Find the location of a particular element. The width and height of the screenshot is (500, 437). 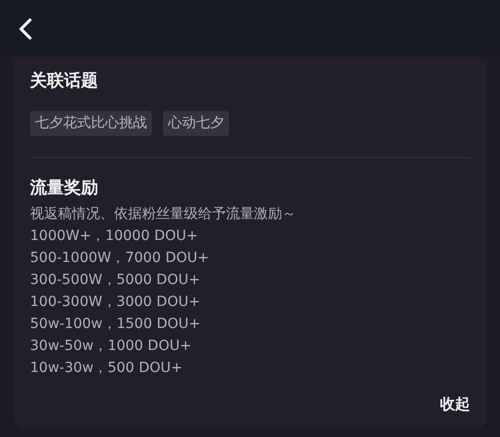

reward-tier-text: 50w-100w，1500 DOU+ is located at coordinates (116, 324).